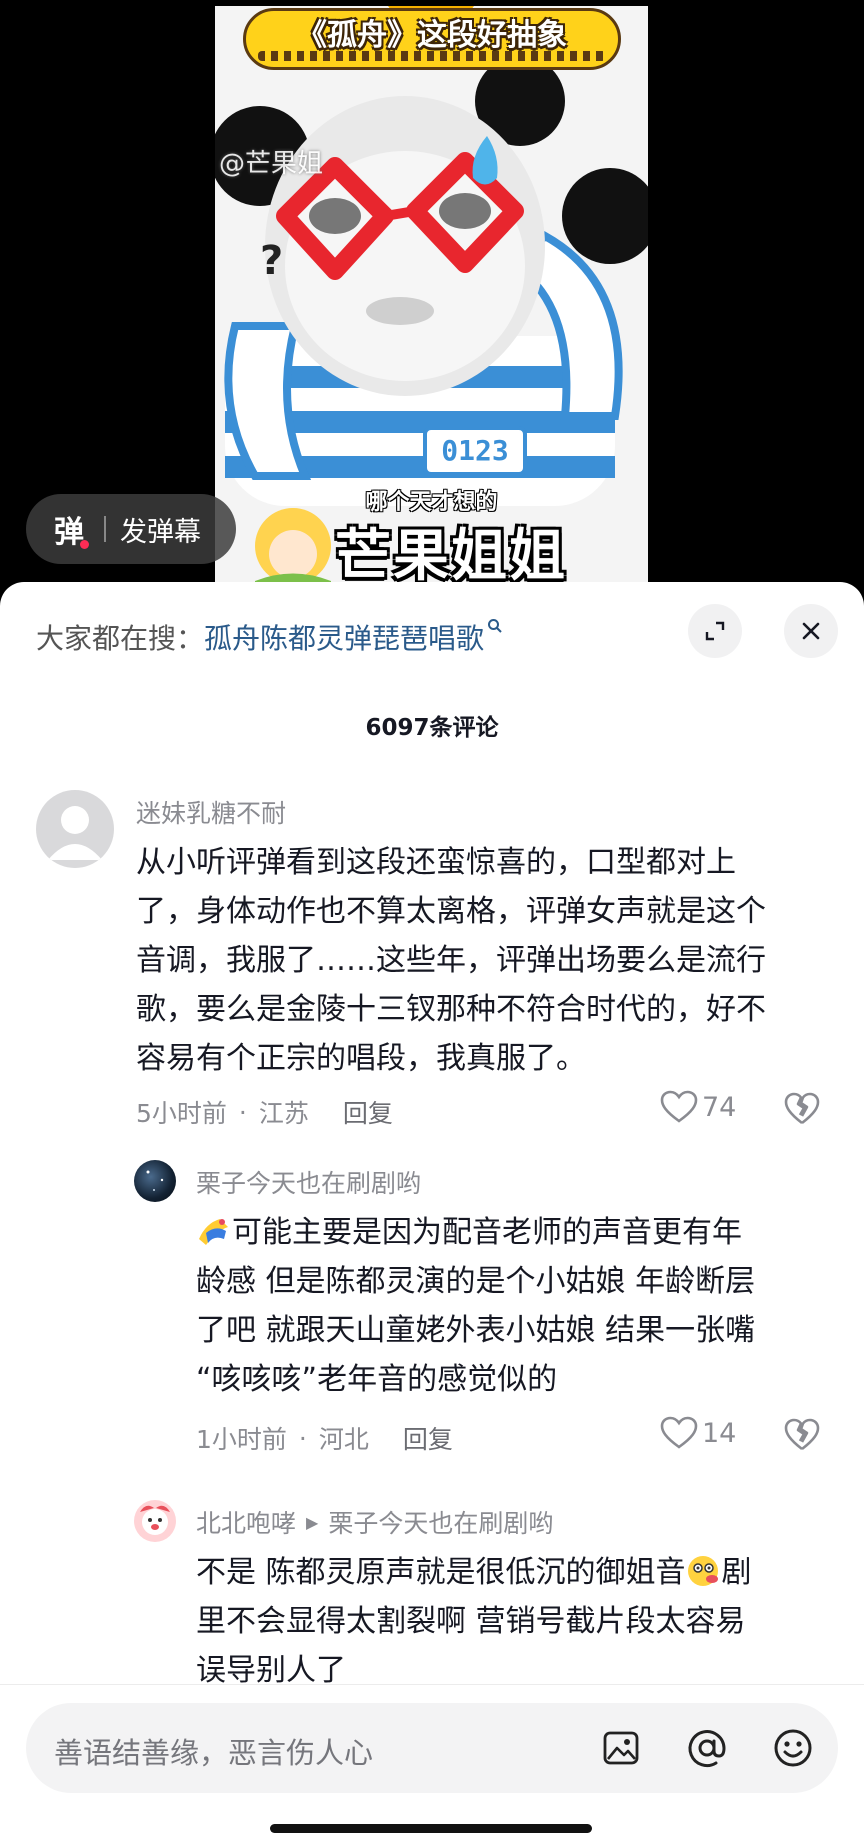 The image size is (864, 1845). I want to click on comment-count: 6097条评论, so click(432, 728).